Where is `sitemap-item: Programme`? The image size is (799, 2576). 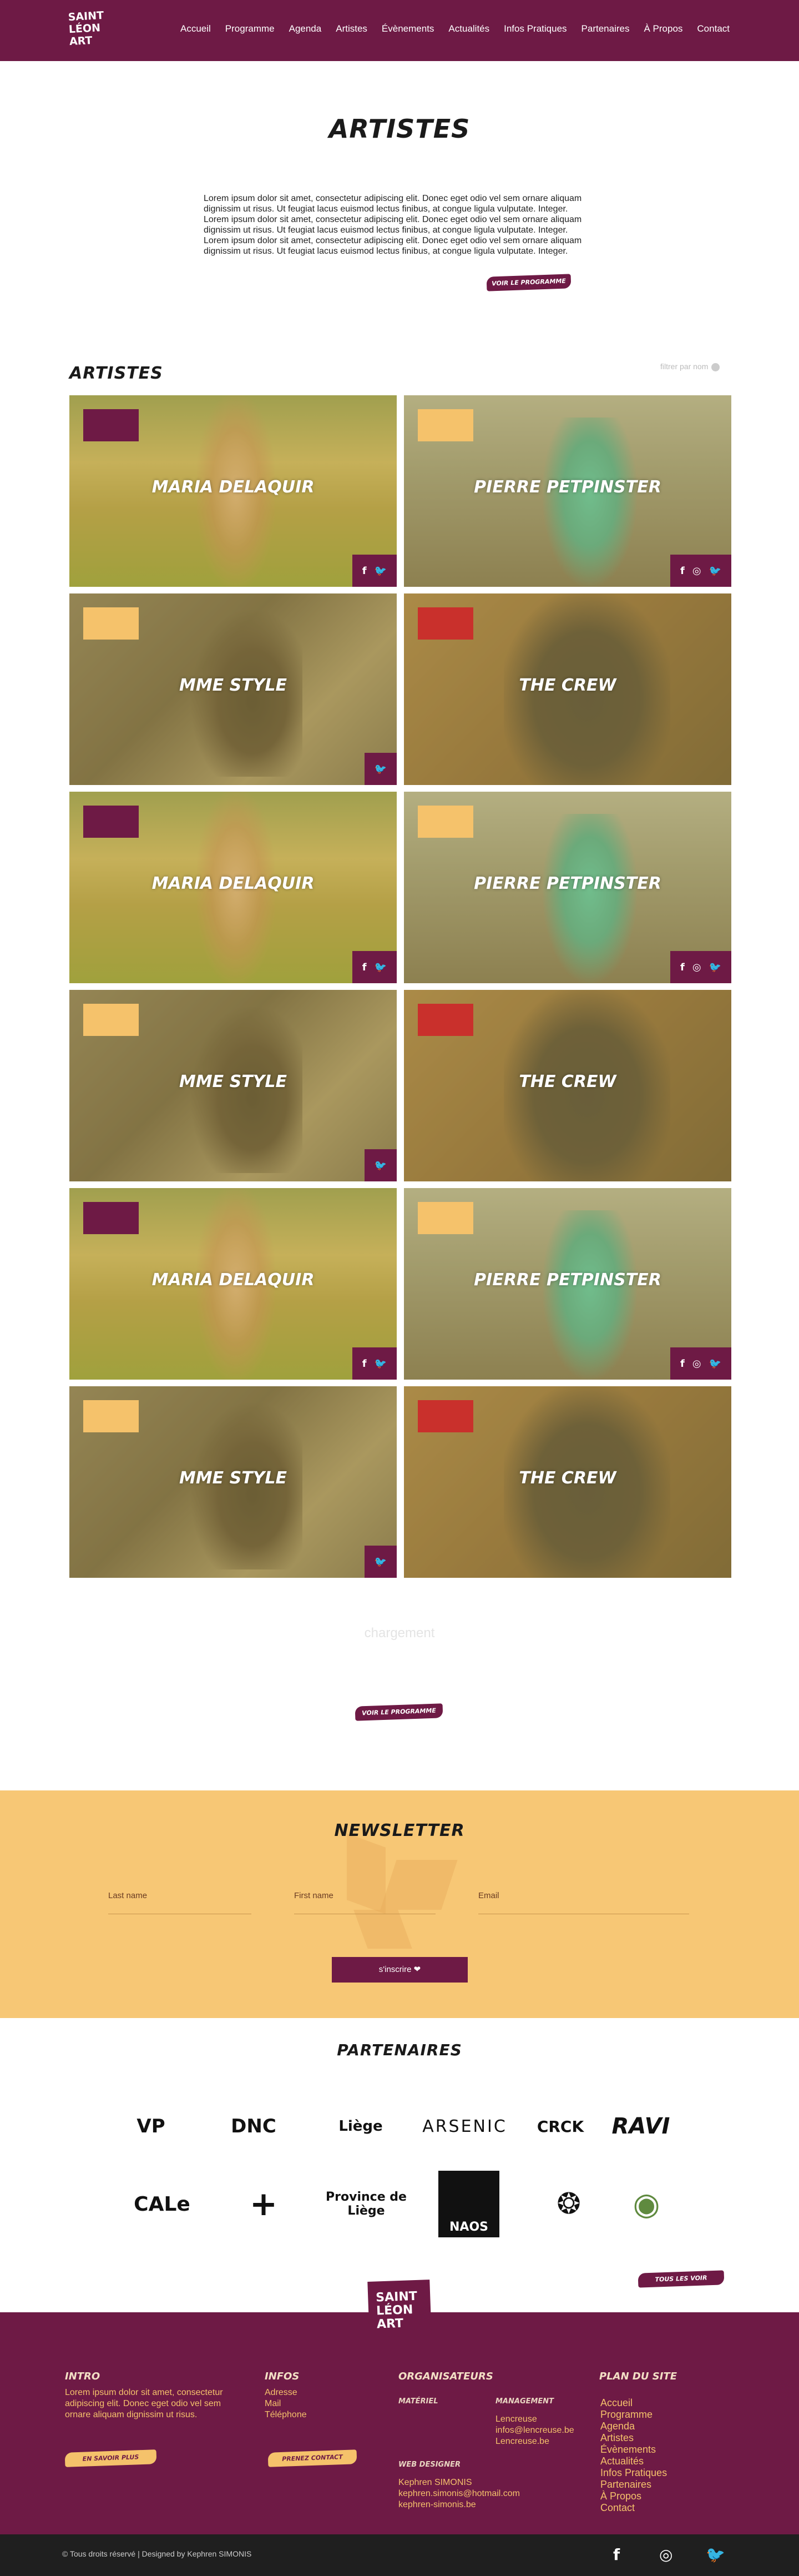 sitemap-item: Programme is located at coordinates (633, 2415).